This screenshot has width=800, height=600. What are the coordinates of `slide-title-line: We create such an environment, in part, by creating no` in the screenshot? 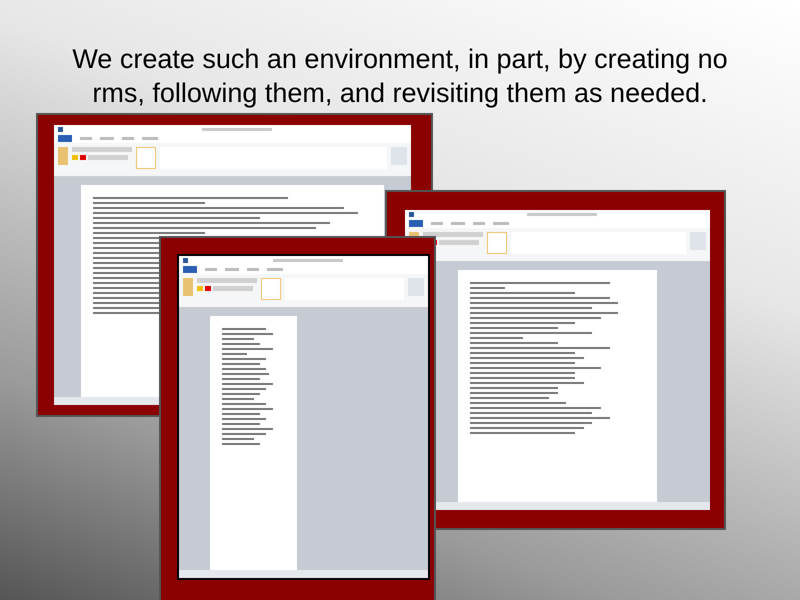 It's located at (400, 59).